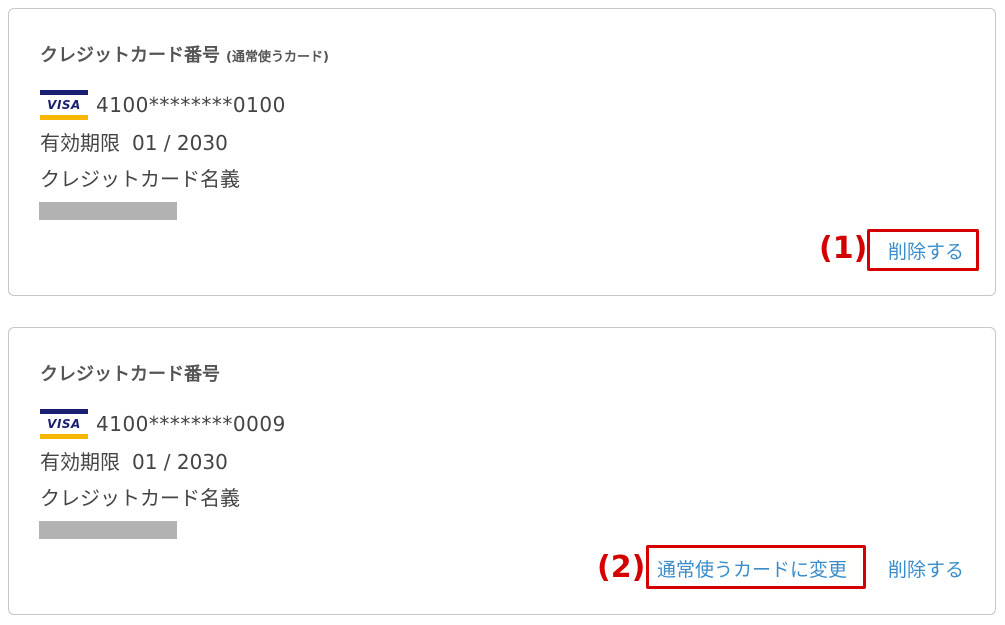 This screenshot has width=1005, height=625. I want to click on card-number-heading: クレジットカード番号 (通常使うカード), so click(184, 54).